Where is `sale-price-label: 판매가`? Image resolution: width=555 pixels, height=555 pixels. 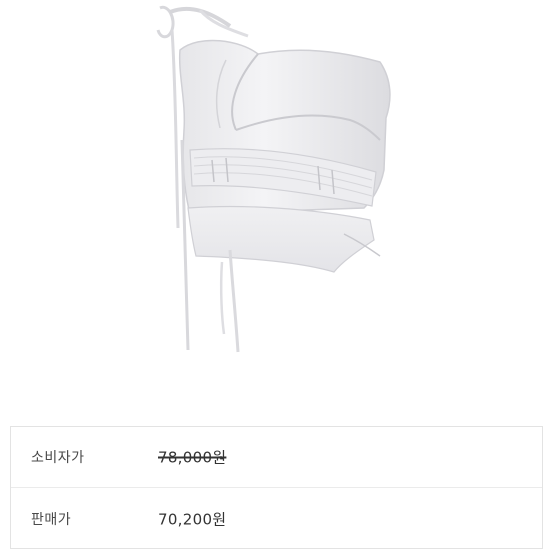
sale-price-label: 판매가 is located at coordinates (51, 519).